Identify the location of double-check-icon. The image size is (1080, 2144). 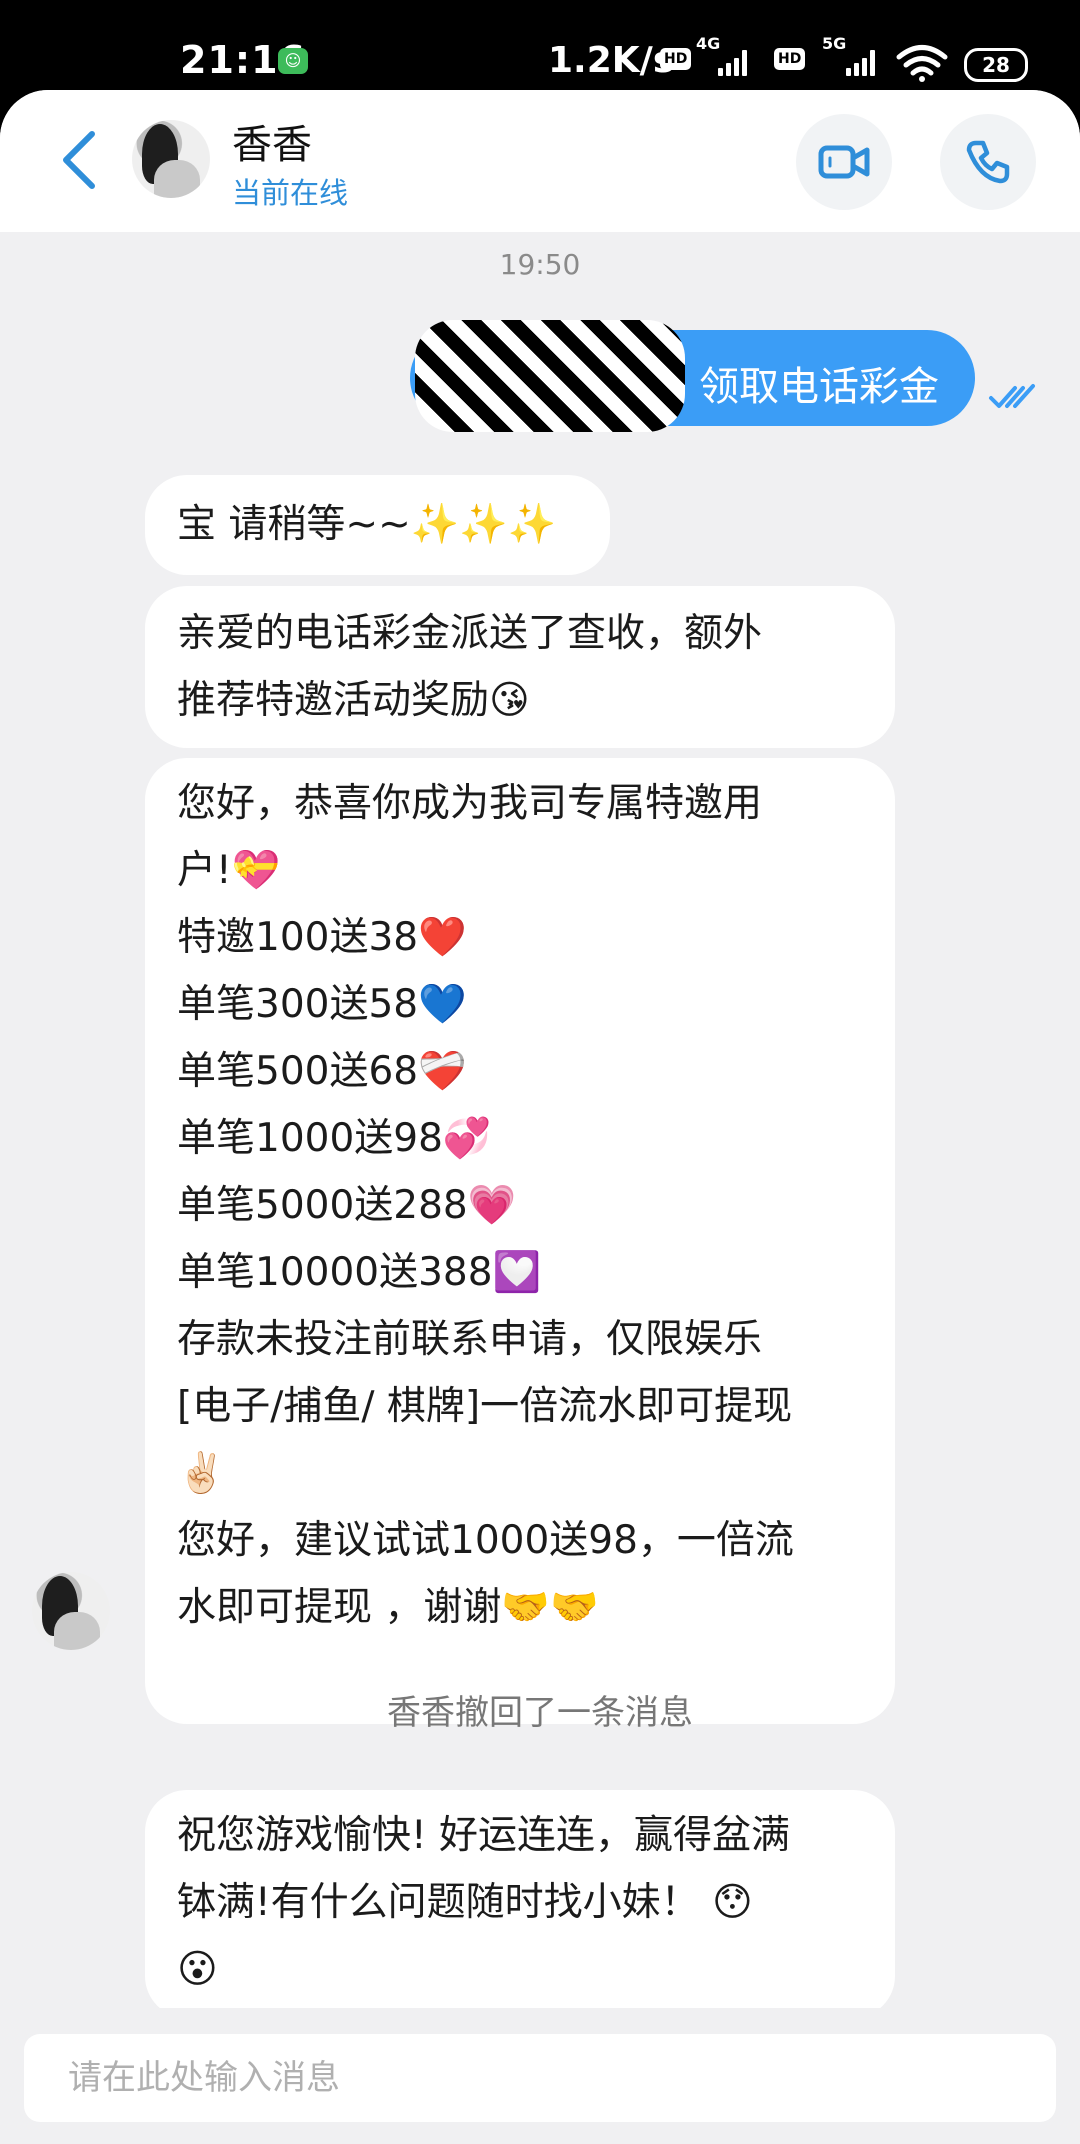
(1012, 396).